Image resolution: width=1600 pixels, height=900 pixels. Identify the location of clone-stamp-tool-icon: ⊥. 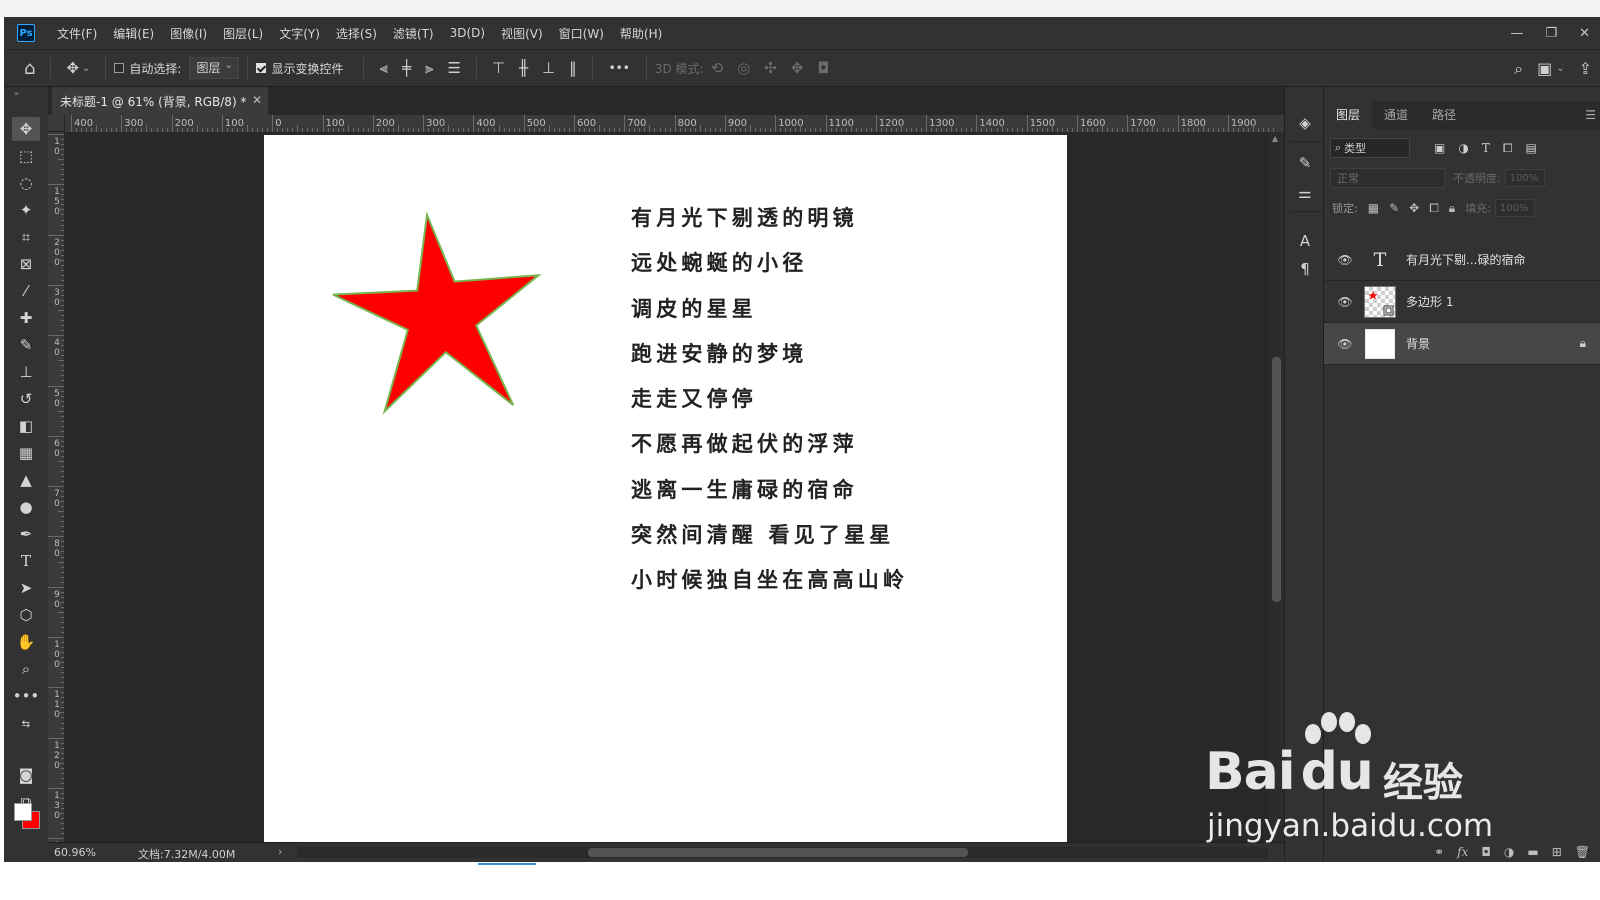
(26, 372).